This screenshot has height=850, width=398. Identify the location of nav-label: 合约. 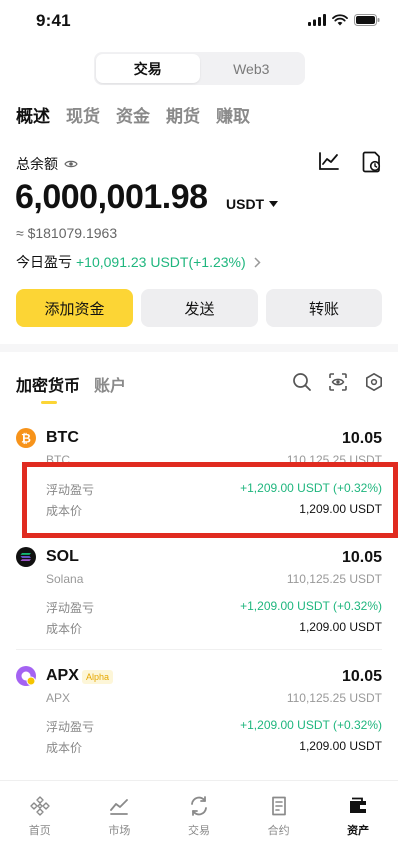
(278, 831).